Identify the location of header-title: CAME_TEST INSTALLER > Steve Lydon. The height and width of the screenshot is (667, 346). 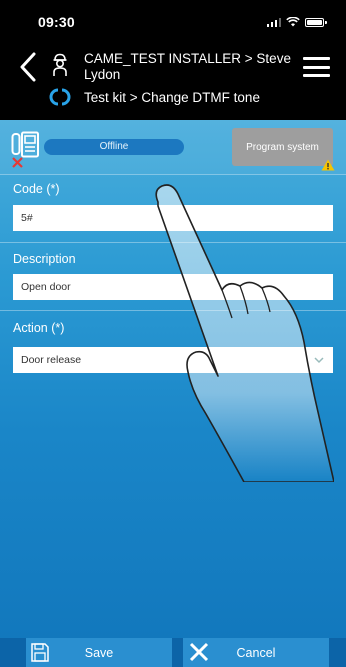
(187, 66).